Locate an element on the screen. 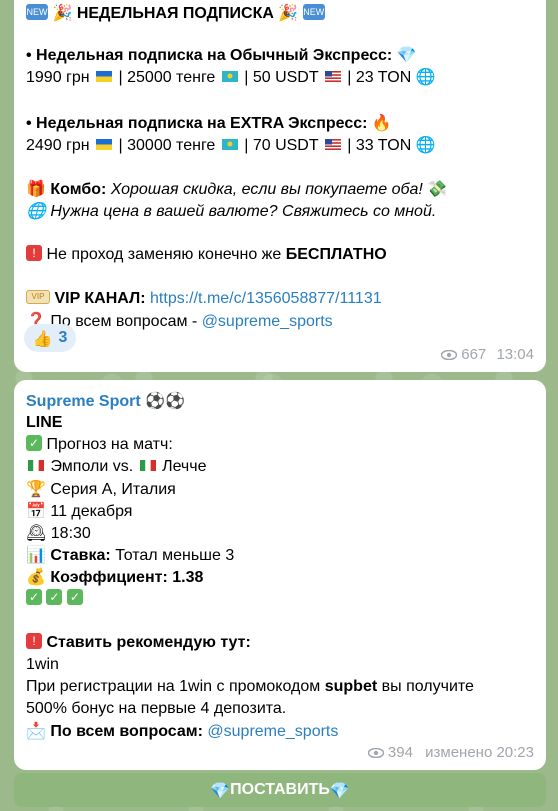  match-line: Эмполи vs. Лечче is located at coordinates (116, 467).